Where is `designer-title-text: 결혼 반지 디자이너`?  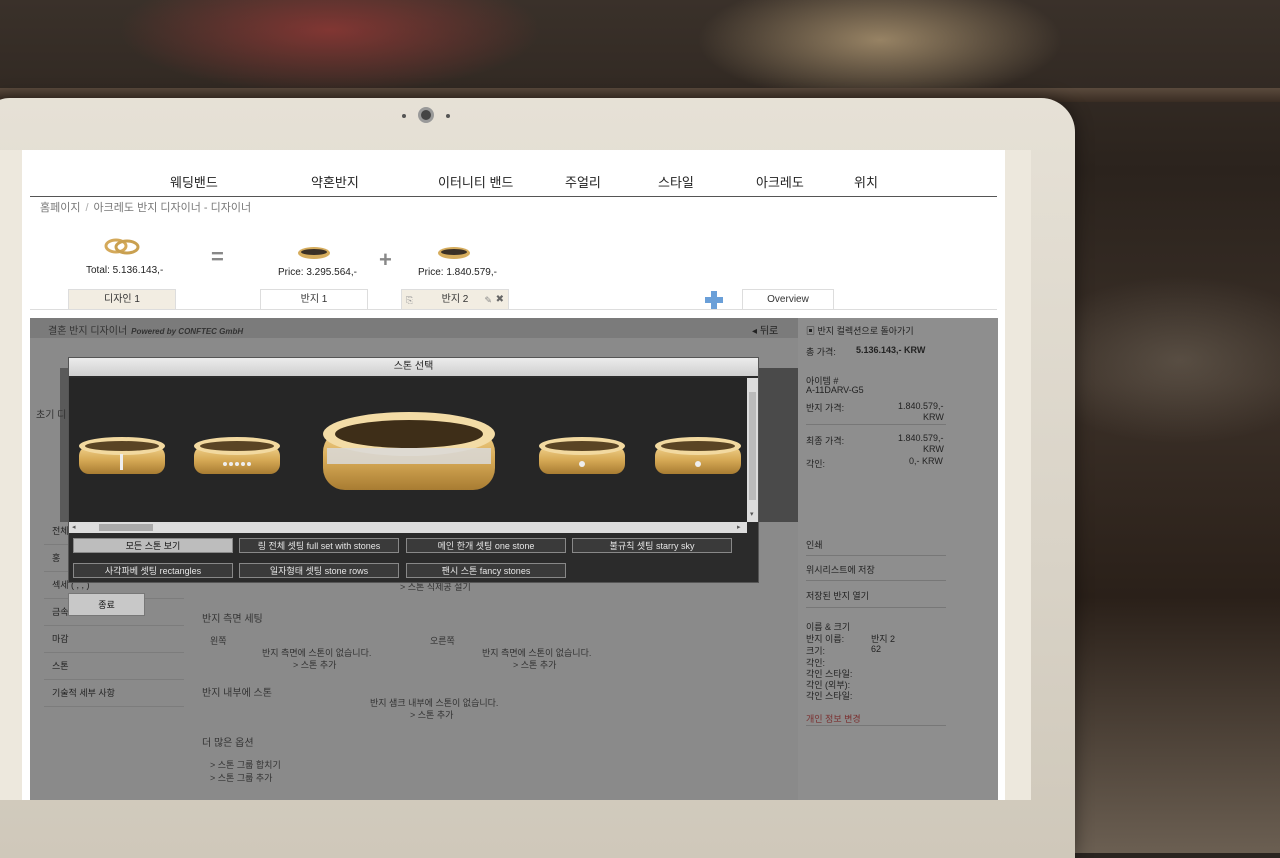 designer-title-text: 결혼 반지 디자이너 is located at coordinates (88, 331).